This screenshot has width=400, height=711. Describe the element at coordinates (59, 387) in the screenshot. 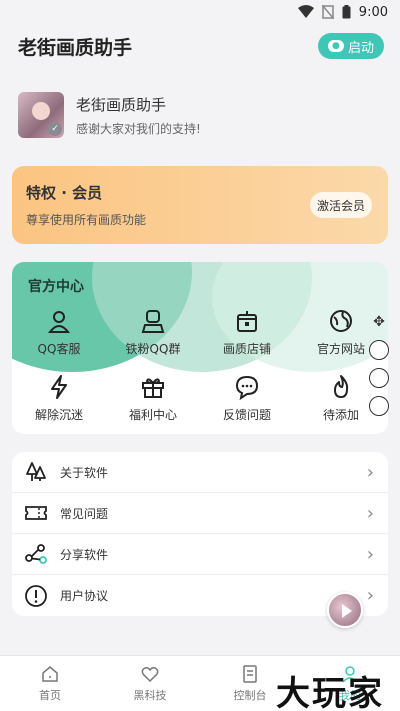

I see `lightning-icon` at that location.